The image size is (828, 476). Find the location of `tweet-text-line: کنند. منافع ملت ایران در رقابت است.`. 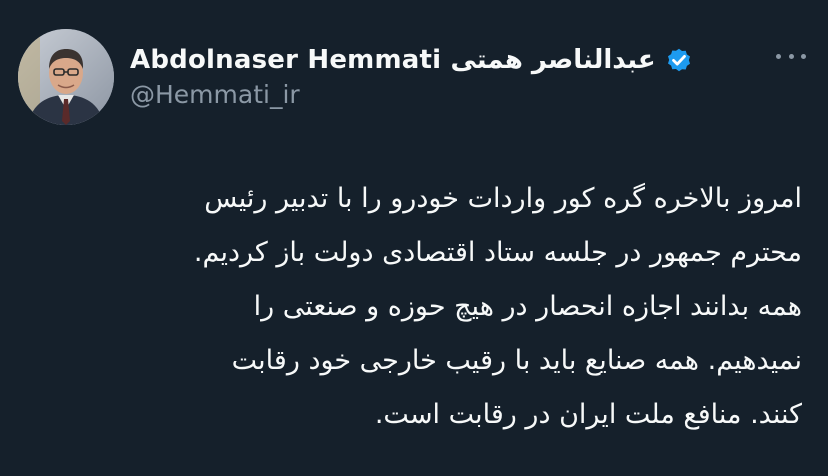

tweet-text-line: کنند. منافع ملت ایران در رقابت است. is located at coordinates (588, 414).